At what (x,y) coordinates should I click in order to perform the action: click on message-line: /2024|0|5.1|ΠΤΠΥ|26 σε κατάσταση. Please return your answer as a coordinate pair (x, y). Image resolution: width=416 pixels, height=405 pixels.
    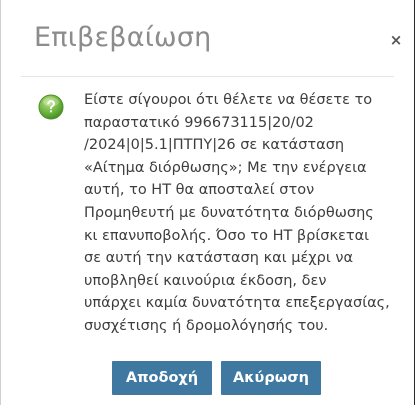
    Looking at the image, I should click on (214, 145).